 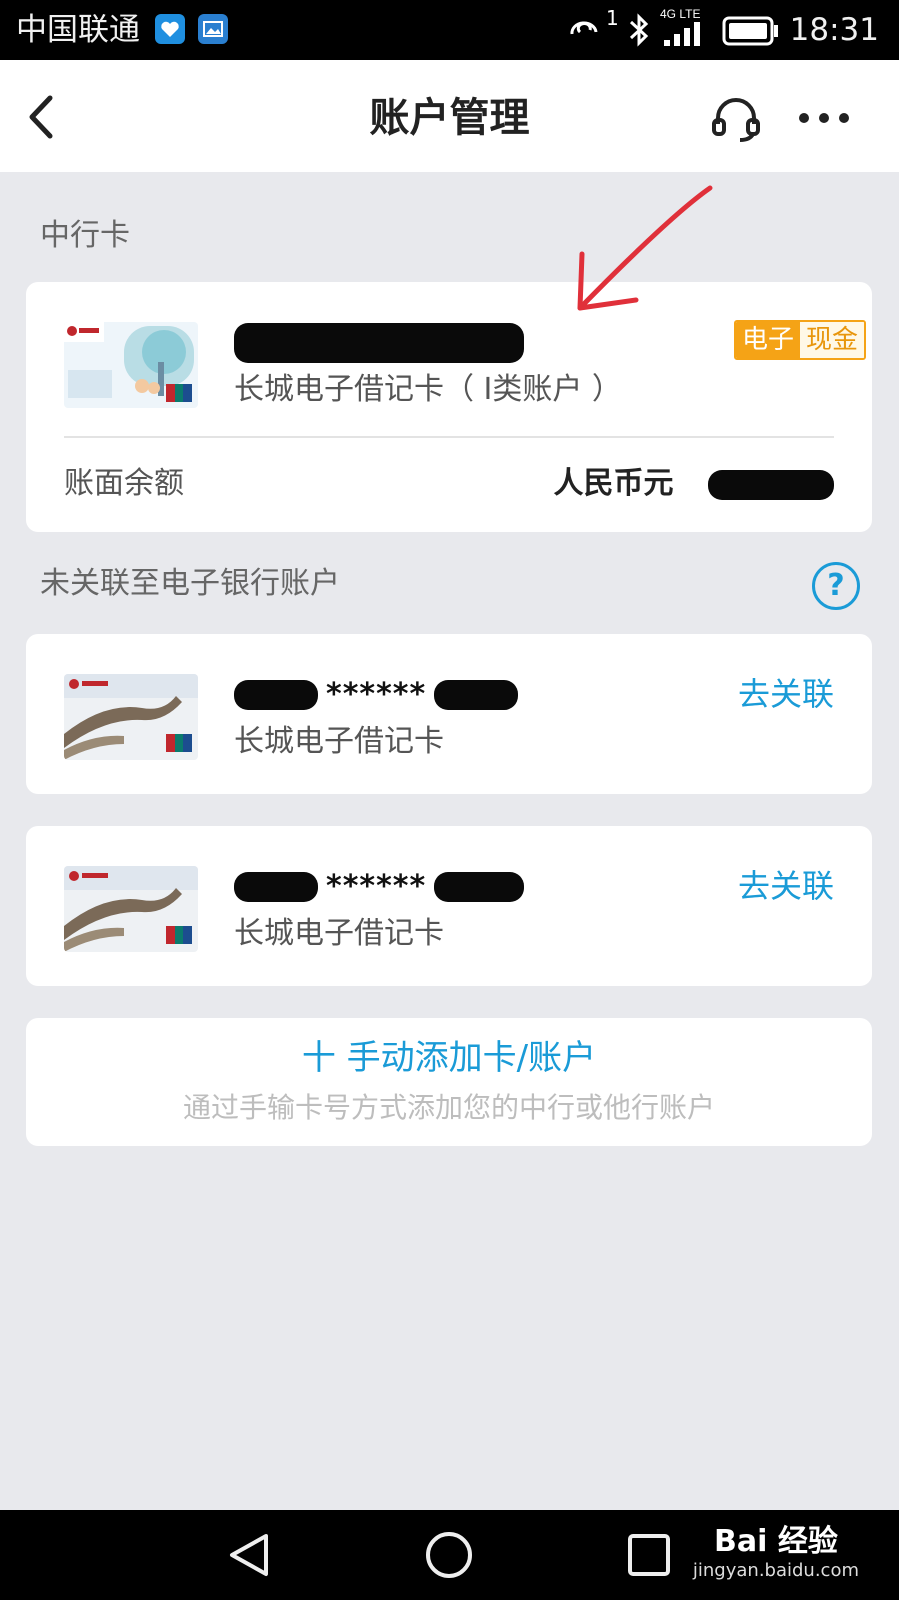 I want to click on badge-left: 电子, so click(x=768, y=340).